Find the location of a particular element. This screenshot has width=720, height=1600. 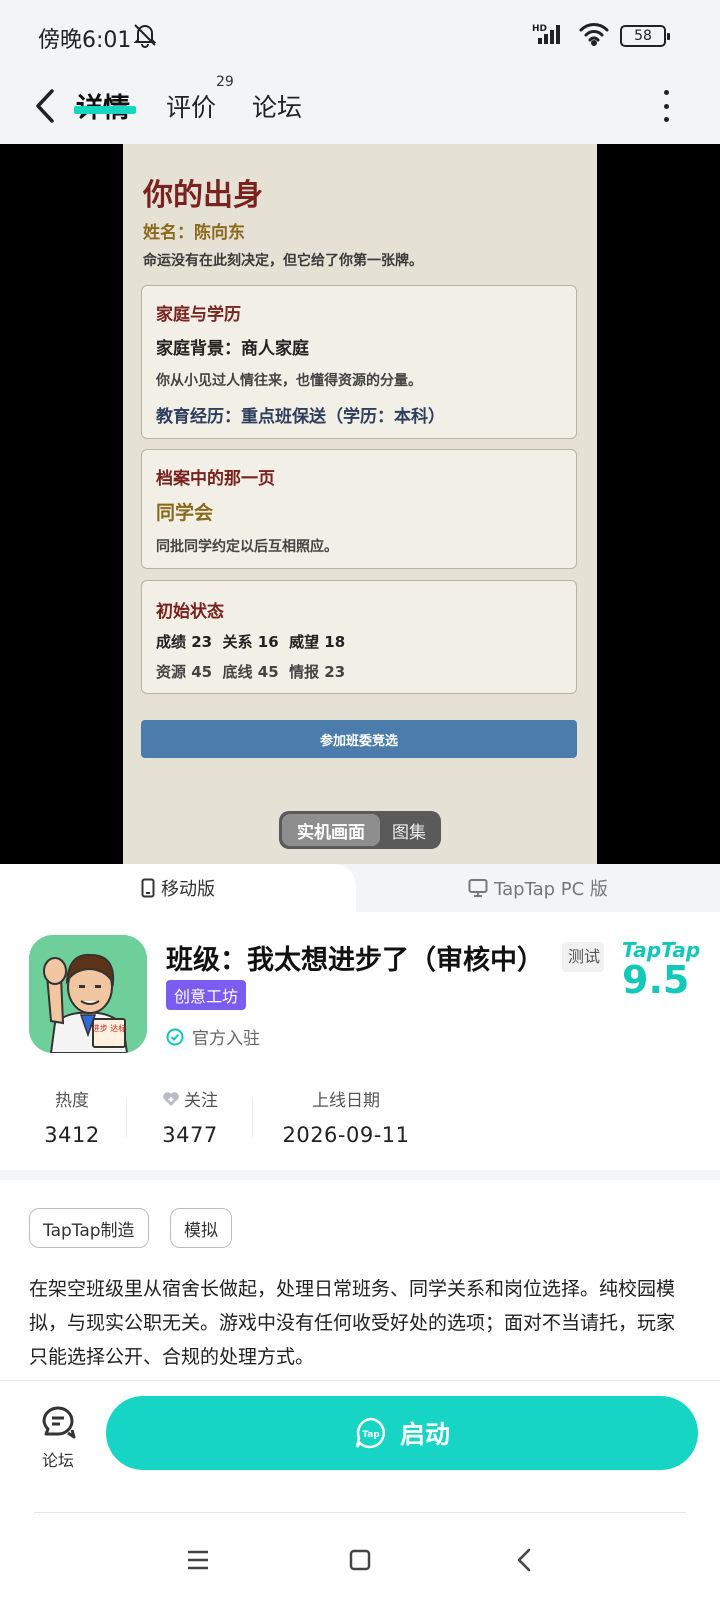

launch-label: 启动 is located at coordinates (424, 1434).